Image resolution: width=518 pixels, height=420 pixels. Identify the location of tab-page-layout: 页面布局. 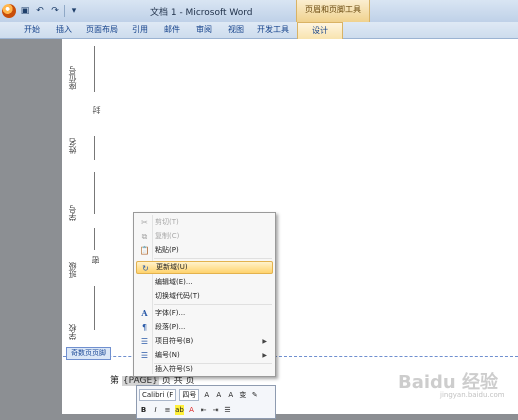
(102, 29).